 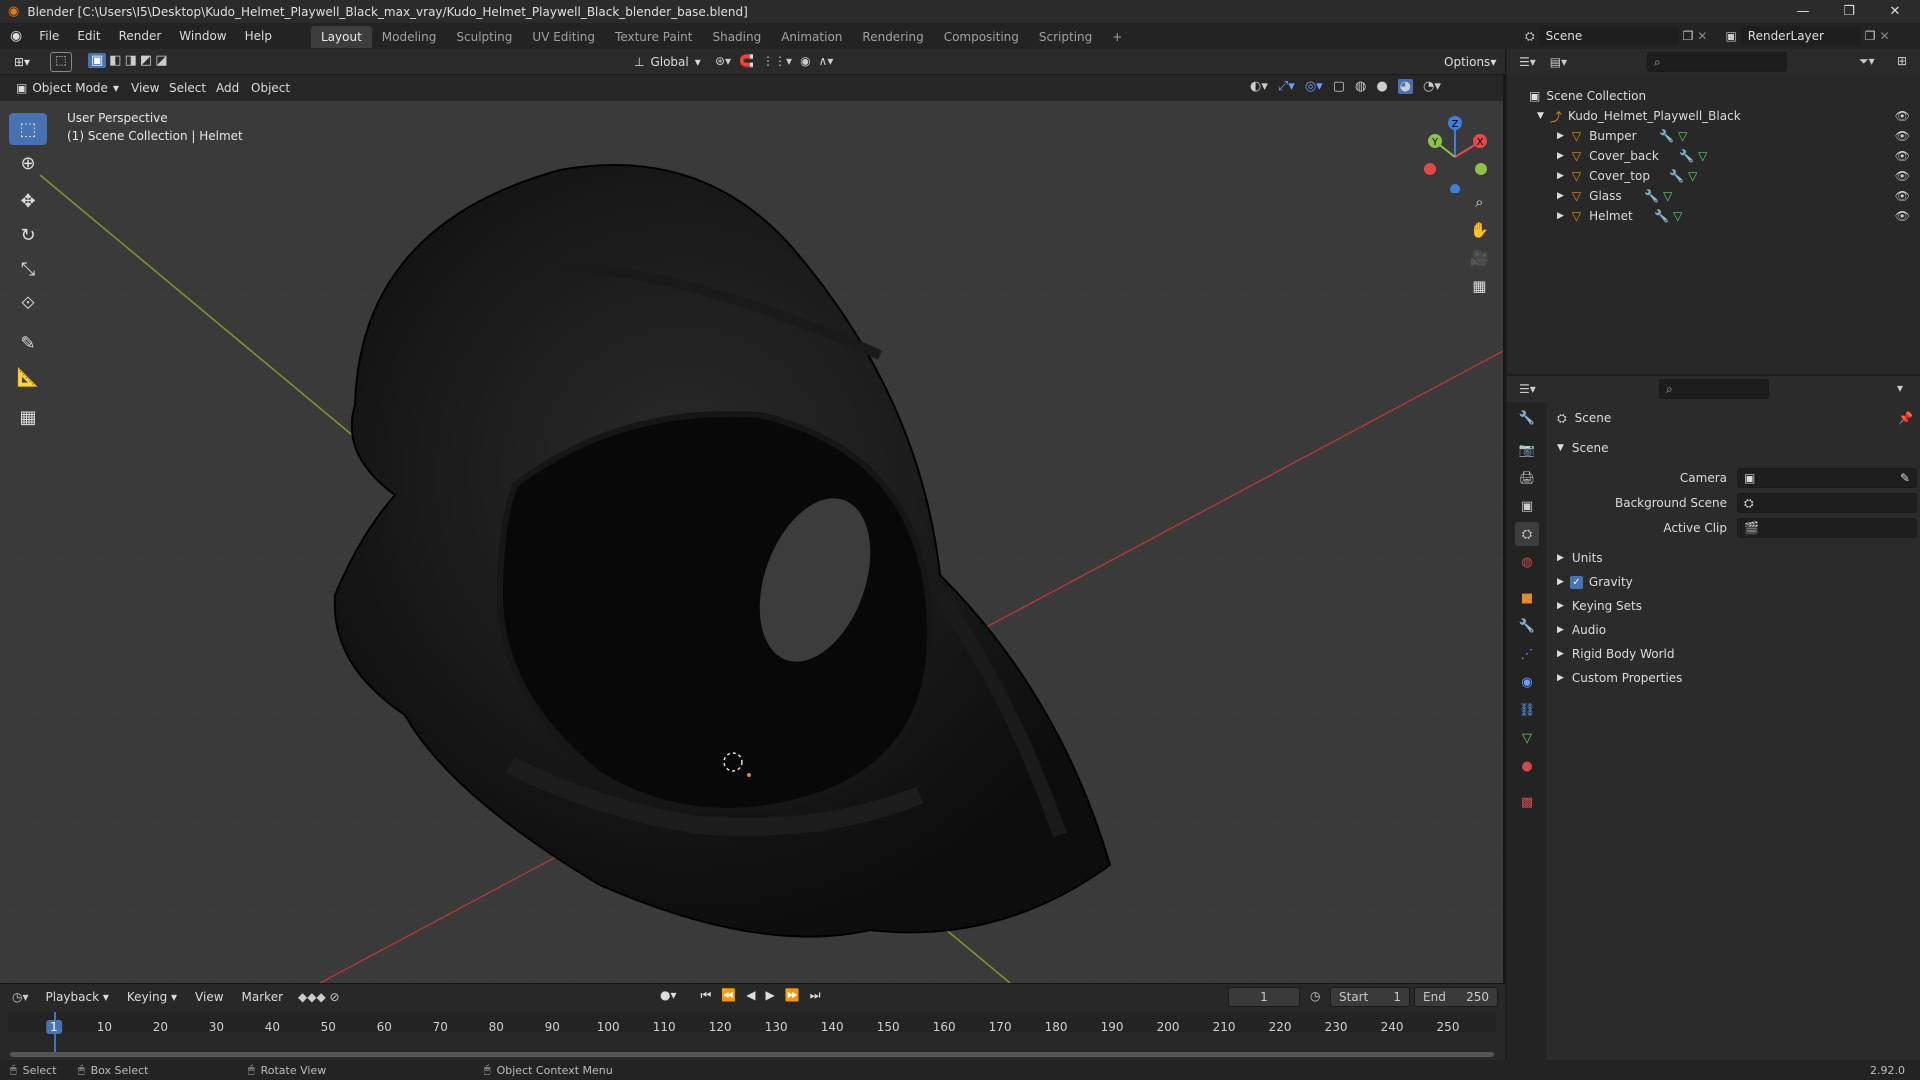 I want to click on jump-start-icon: ⏮, so click(x=706, y=995).